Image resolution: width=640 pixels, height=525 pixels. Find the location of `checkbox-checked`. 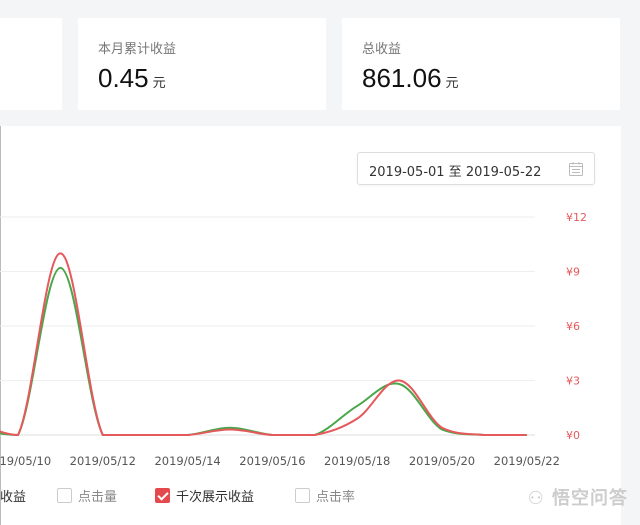

checkbox-checked is located at coordinates (162, 495).